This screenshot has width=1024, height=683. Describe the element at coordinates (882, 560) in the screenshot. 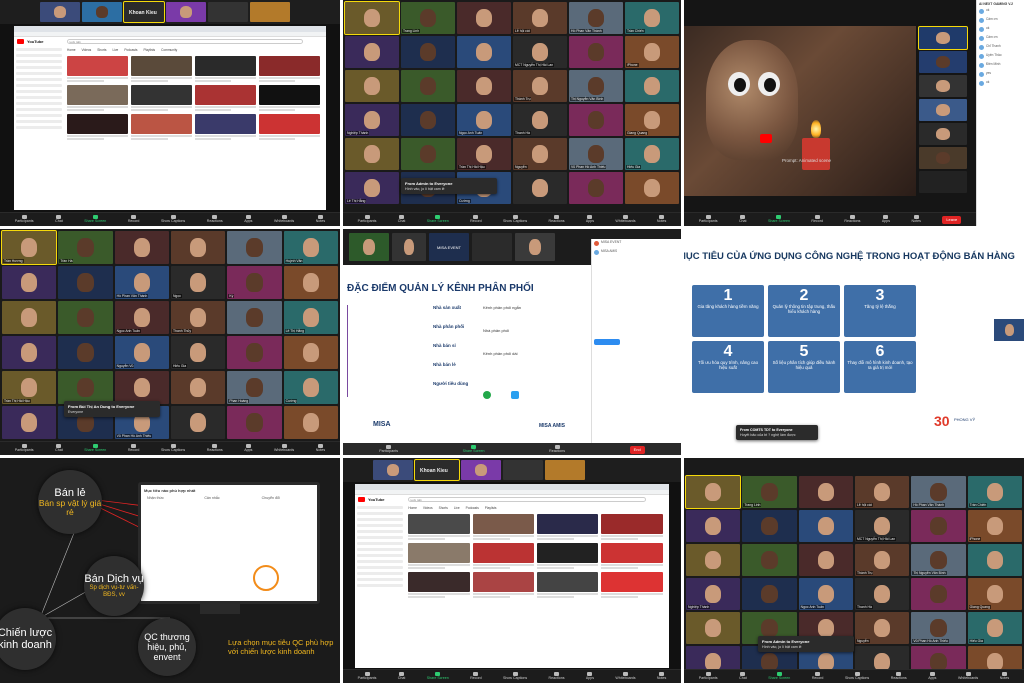

I see `video-tile: Thành Trụ` at that location.